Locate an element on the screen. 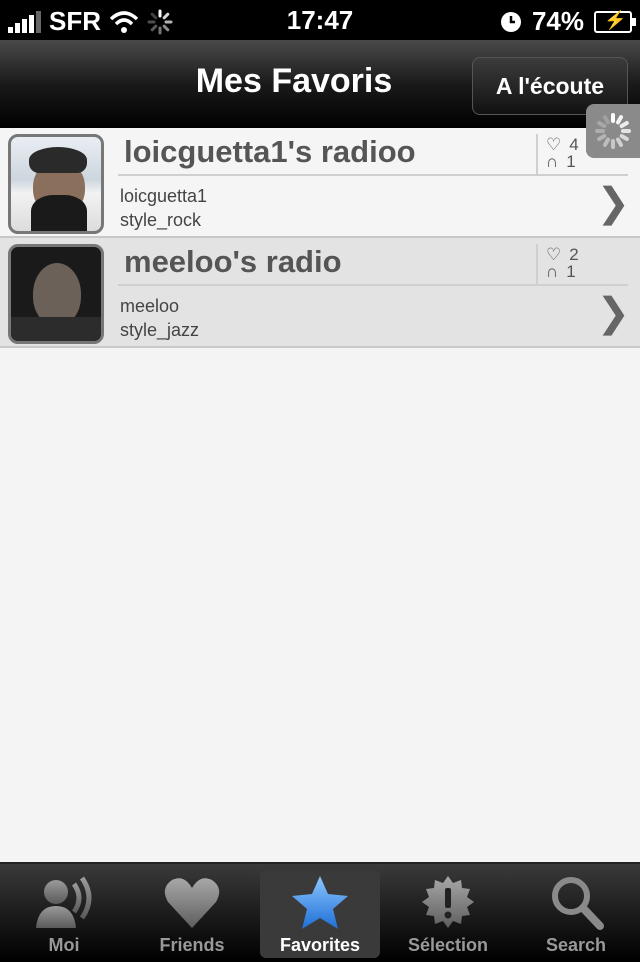 This screenshot has width=640, height=962. likes-count: 2 is located at coordinates (574, 254).